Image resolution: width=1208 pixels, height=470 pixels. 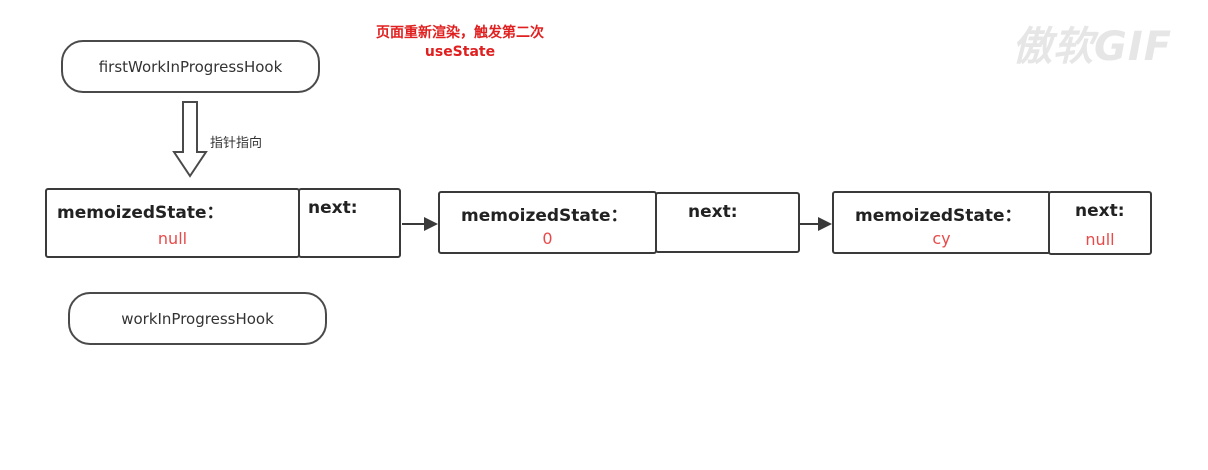 What do you see at coordinates (460, 33) in the screenshot?
I see `diagram-title-line1: 页面重新渲染，触发第二次` at bounding box center [460, 33].